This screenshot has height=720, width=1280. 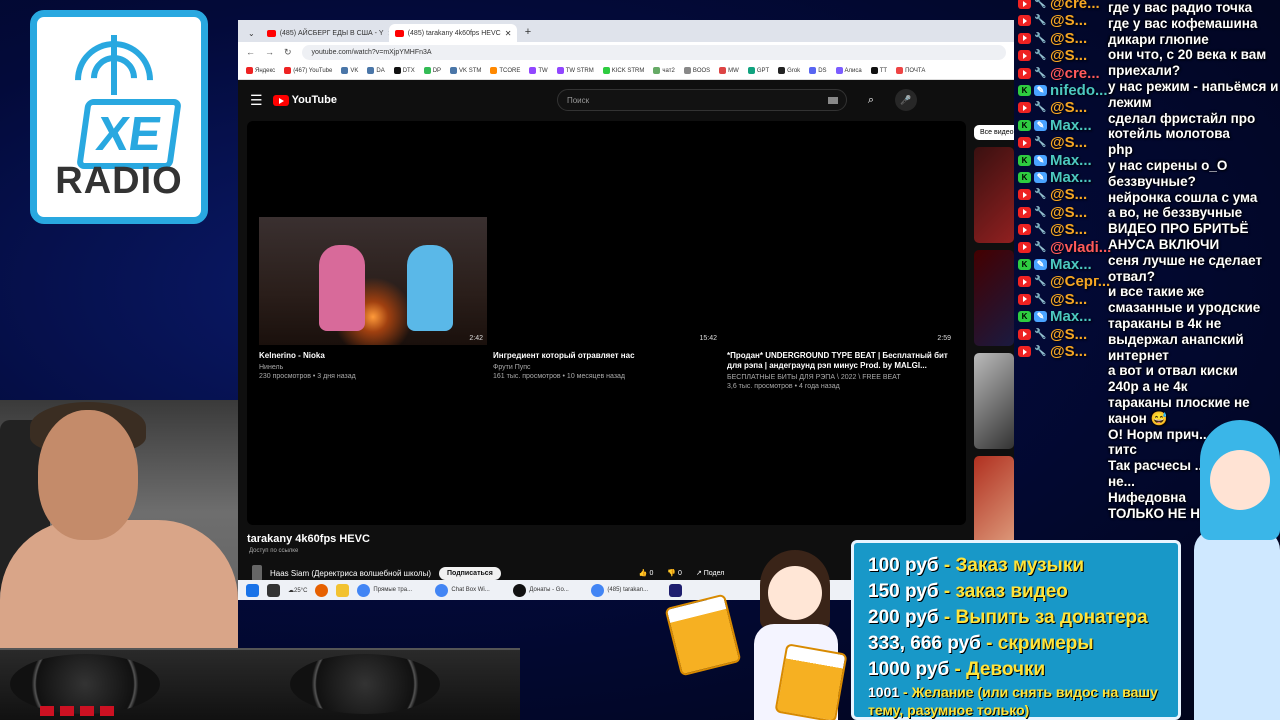 What do you see at coordinates (646, 573) in the screenshot?
I see `like-button: 👍 0` at bounding box center [646, 573].